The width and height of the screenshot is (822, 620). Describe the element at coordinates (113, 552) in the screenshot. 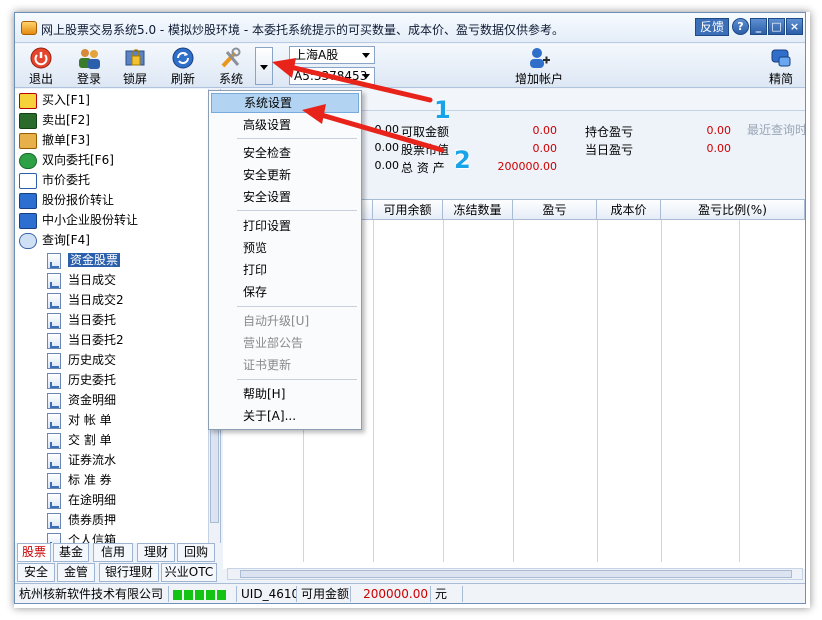

I see `tab-credit: 信用` at that location.